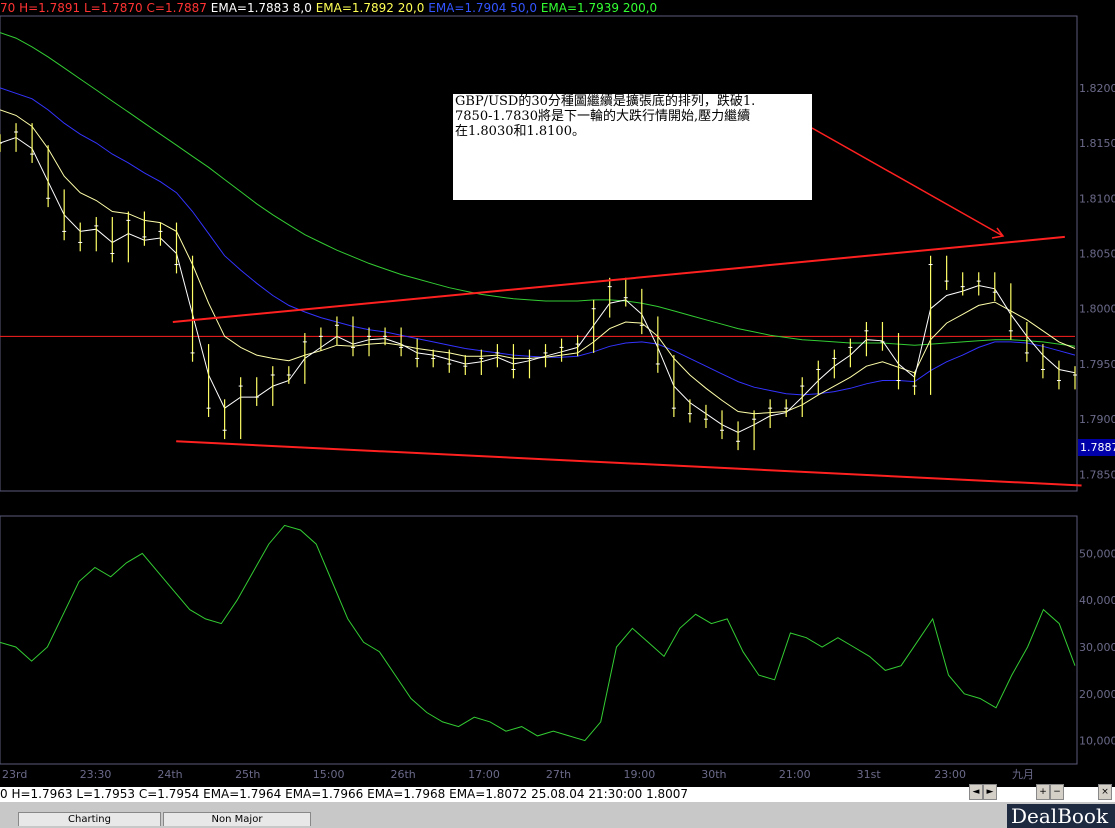  Describe the element at coordinates (484, 774) in the screenshot. I see `time-axis-label: 17:00` at that location.